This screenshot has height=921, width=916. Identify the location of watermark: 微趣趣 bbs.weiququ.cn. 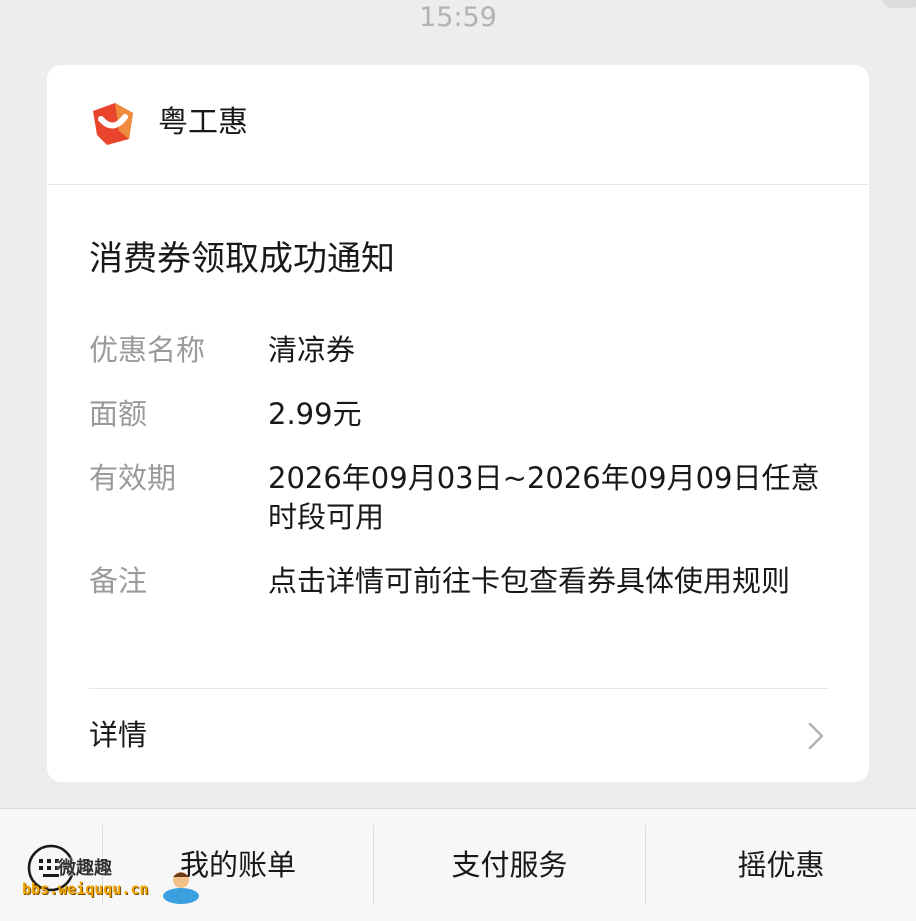
(113, 879).